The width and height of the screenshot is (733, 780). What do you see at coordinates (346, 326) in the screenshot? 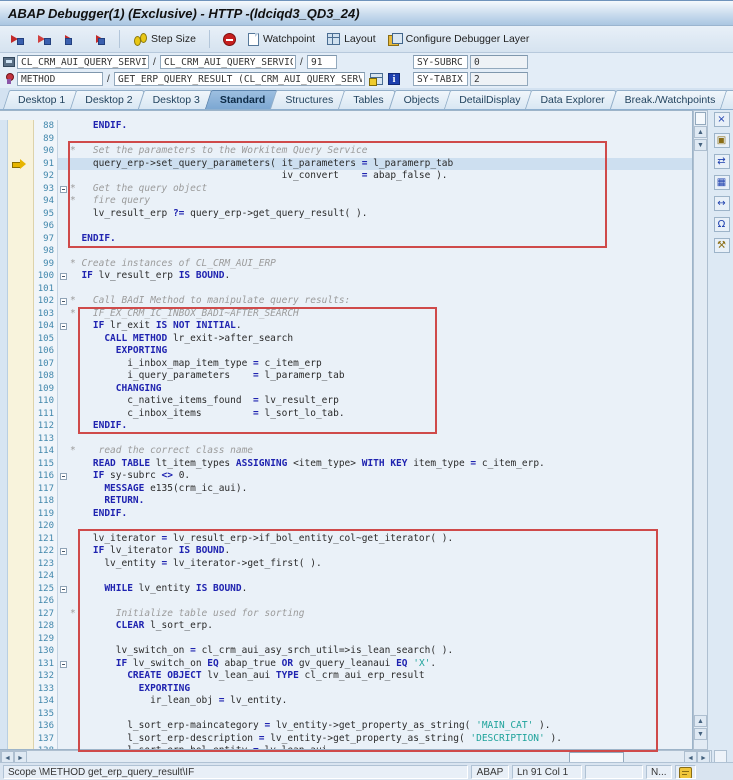
I see `code-line: 104 IF lr_exit IS NOT INITIAL.` at bounding box center [346, 326].